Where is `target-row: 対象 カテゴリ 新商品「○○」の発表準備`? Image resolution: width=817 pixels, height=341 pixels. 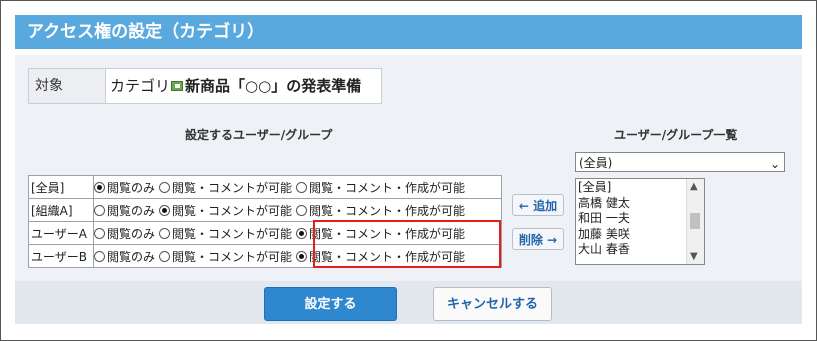 target-row: 対象 カテゴリ 新商品「○○」の発表準備 is located at coordinates (205, 86).